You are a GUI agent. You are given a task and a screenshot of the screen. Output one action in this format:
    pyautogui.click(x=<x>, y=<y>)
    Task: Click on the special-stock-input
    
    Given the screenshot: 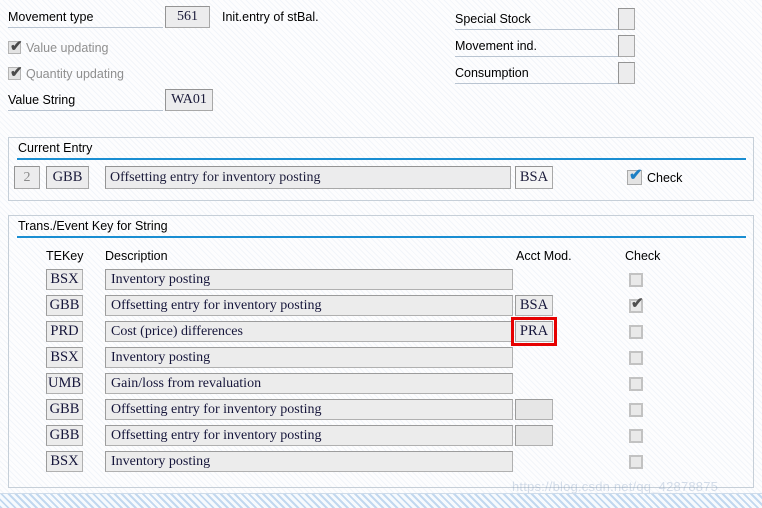 What is the action you would take?
    pyautogui.click(x=626, y=19)
    